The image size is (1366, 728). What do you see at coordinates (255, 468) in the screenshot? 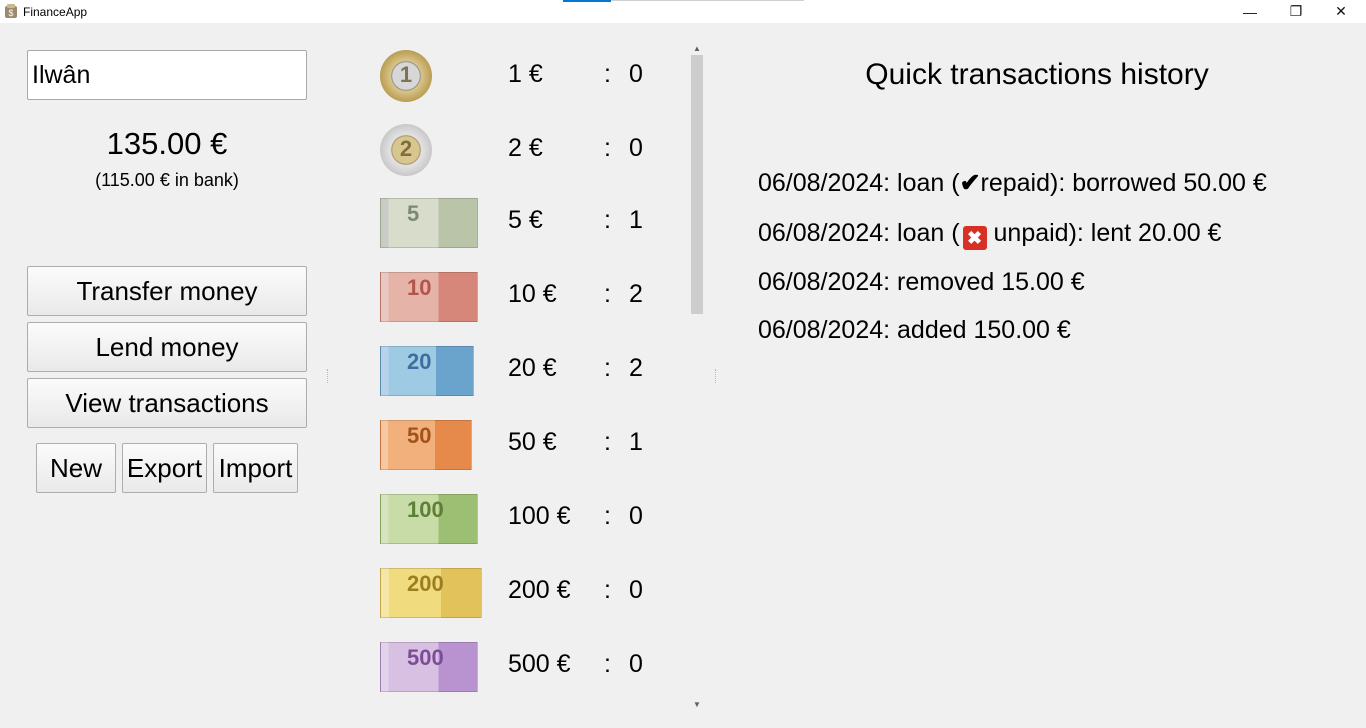
I see `import-button: Import` at bounding box center [255, 468].